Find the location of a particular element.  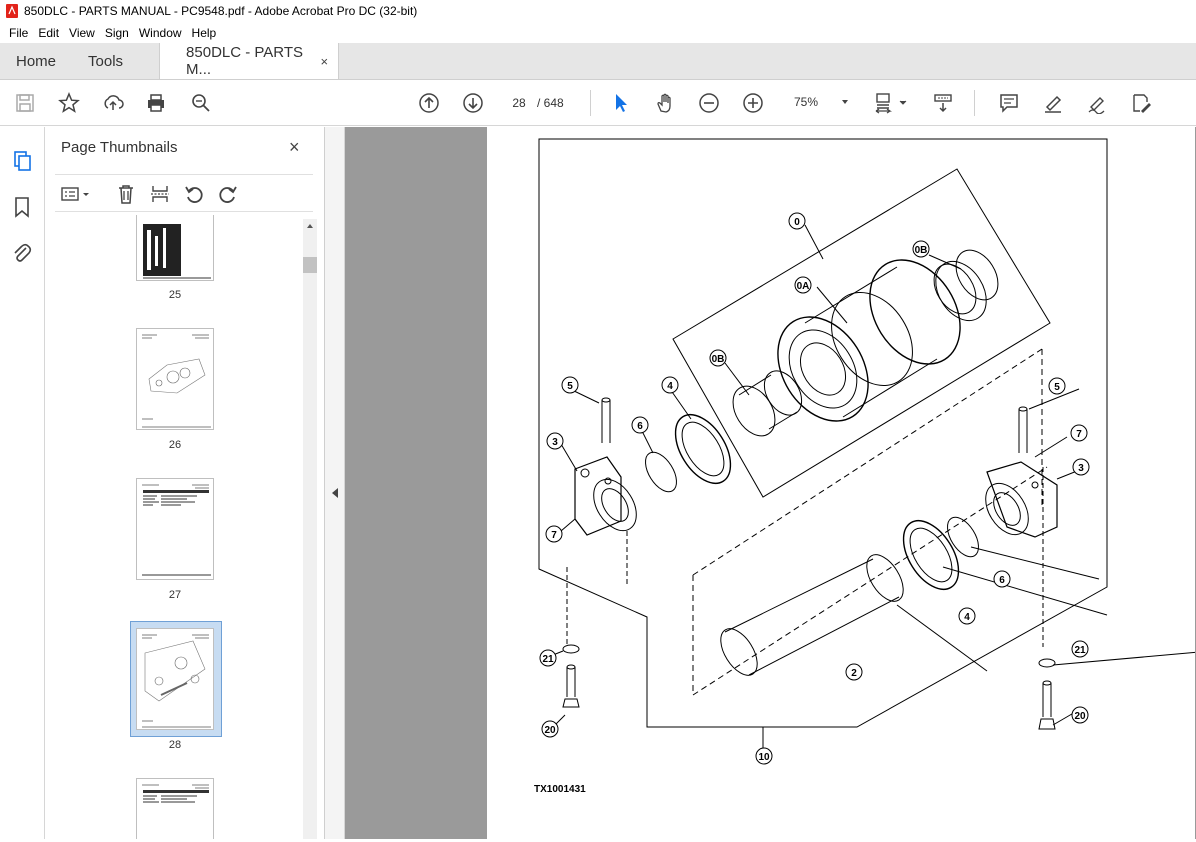

callout-0: 0 is located at coordinates (797, 221).